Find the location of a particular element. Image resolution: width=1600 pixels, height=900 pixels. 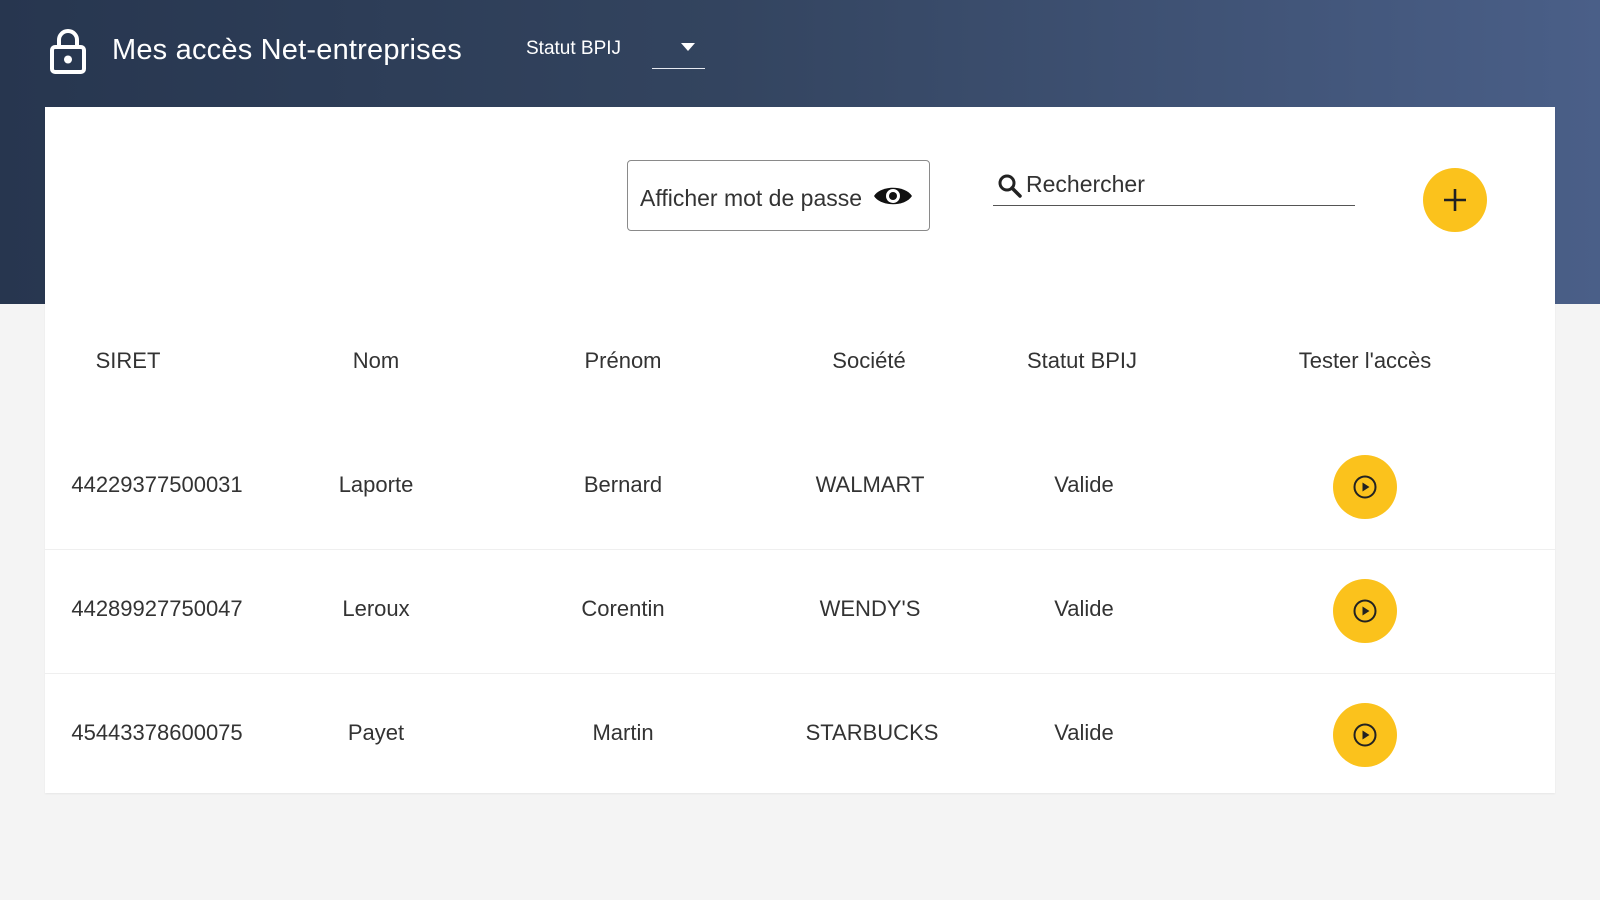

search-field is located at coordinates (1174, 185).